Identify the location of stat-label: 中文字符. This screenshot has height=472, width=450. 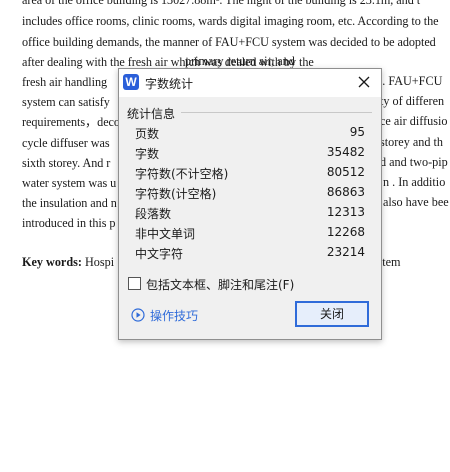
(159, 254).